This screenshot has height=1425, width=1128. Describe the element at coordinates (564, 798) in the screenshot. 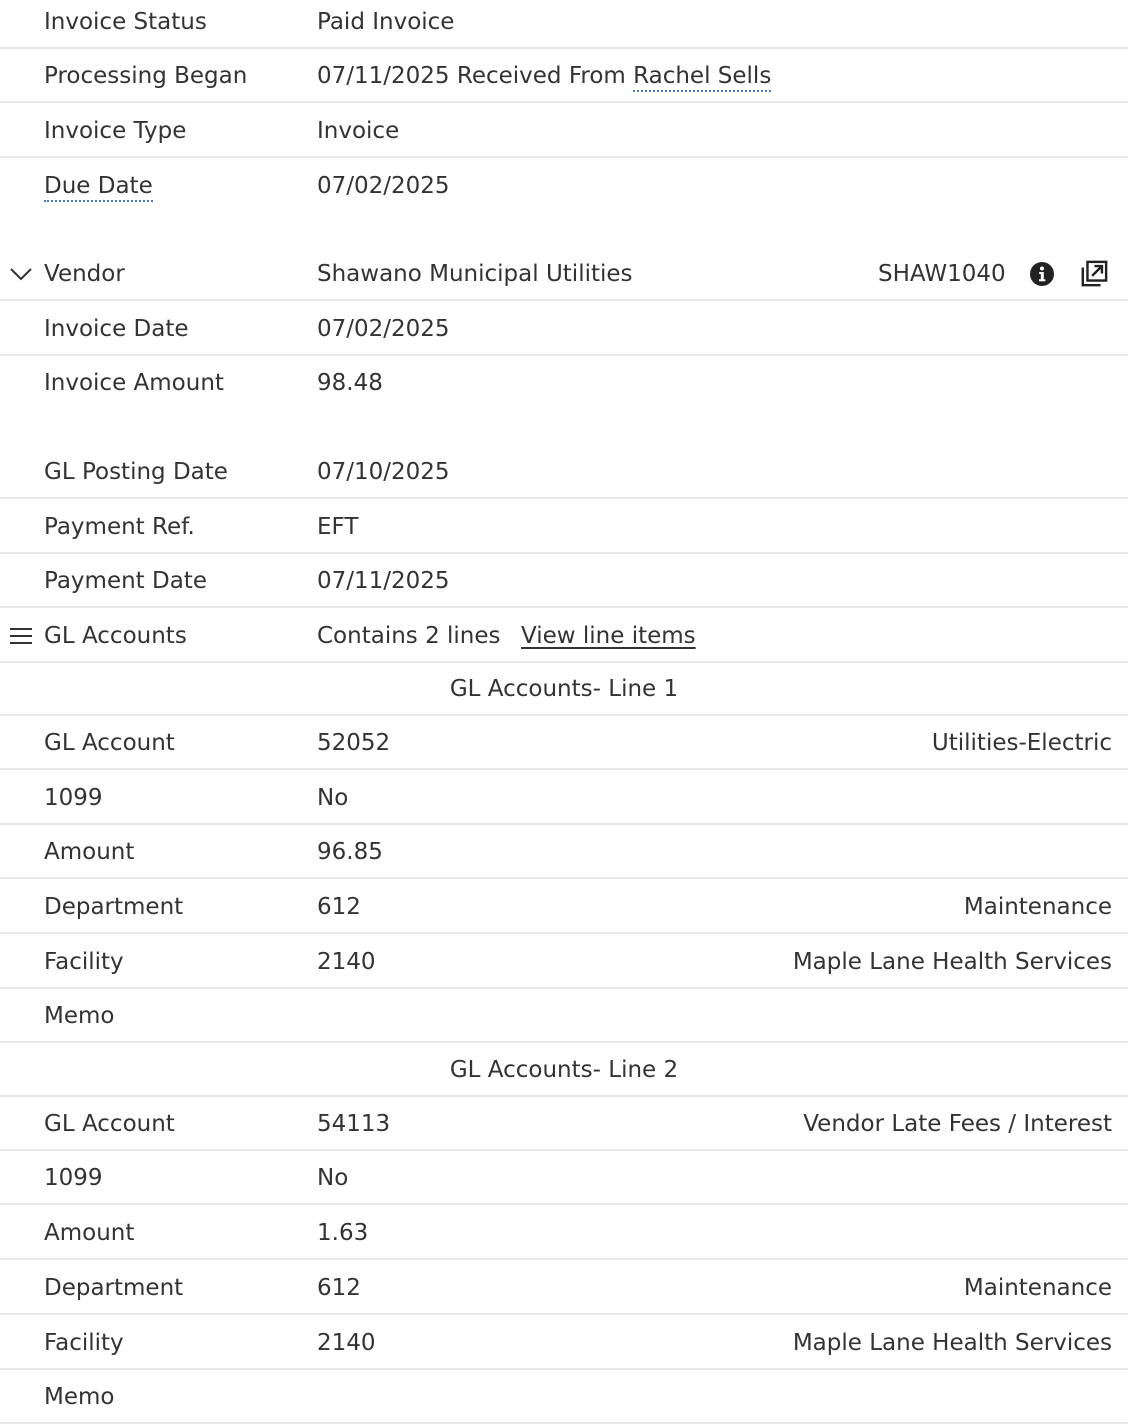

I see `gl-line-1-1099-row: 1099 No` at that location.